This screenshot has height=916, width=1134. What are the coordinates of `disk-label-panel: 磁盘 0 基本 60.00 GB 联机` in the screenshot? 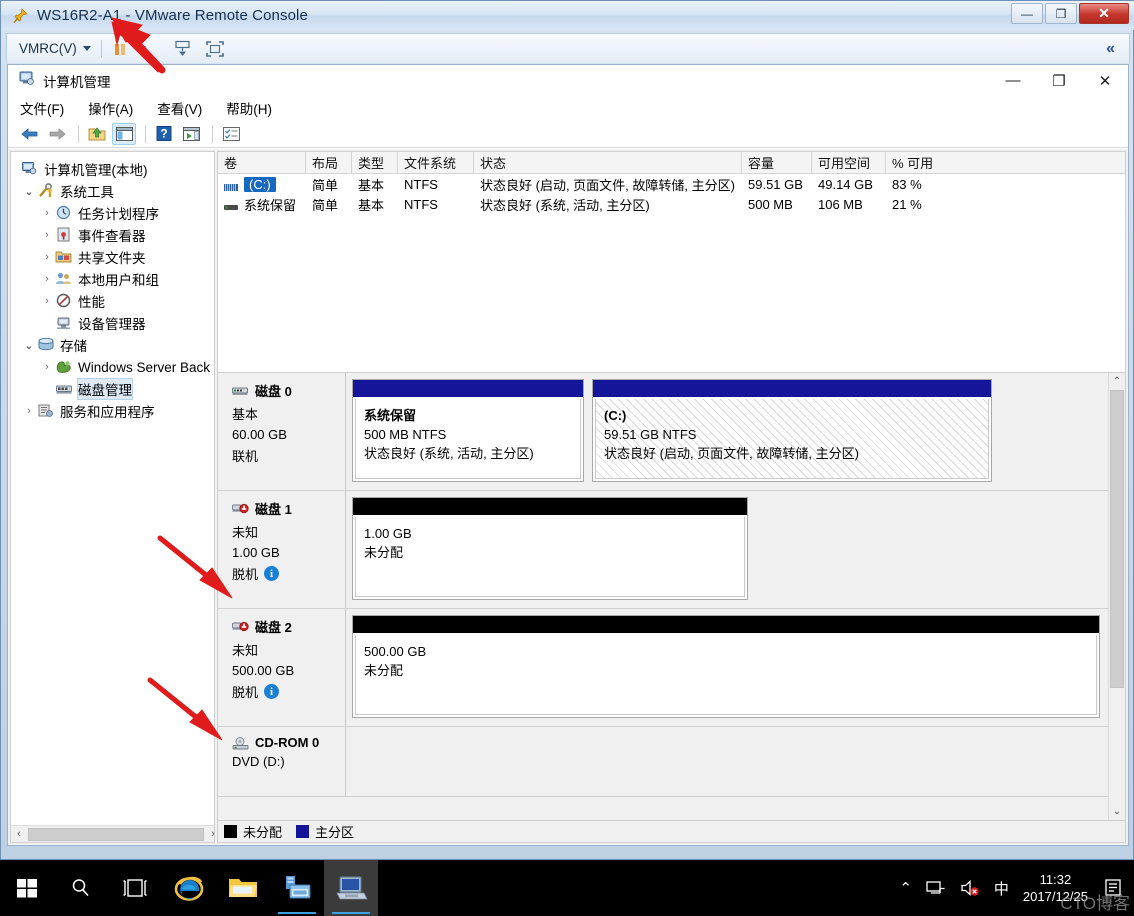 It's located at (282, 431).